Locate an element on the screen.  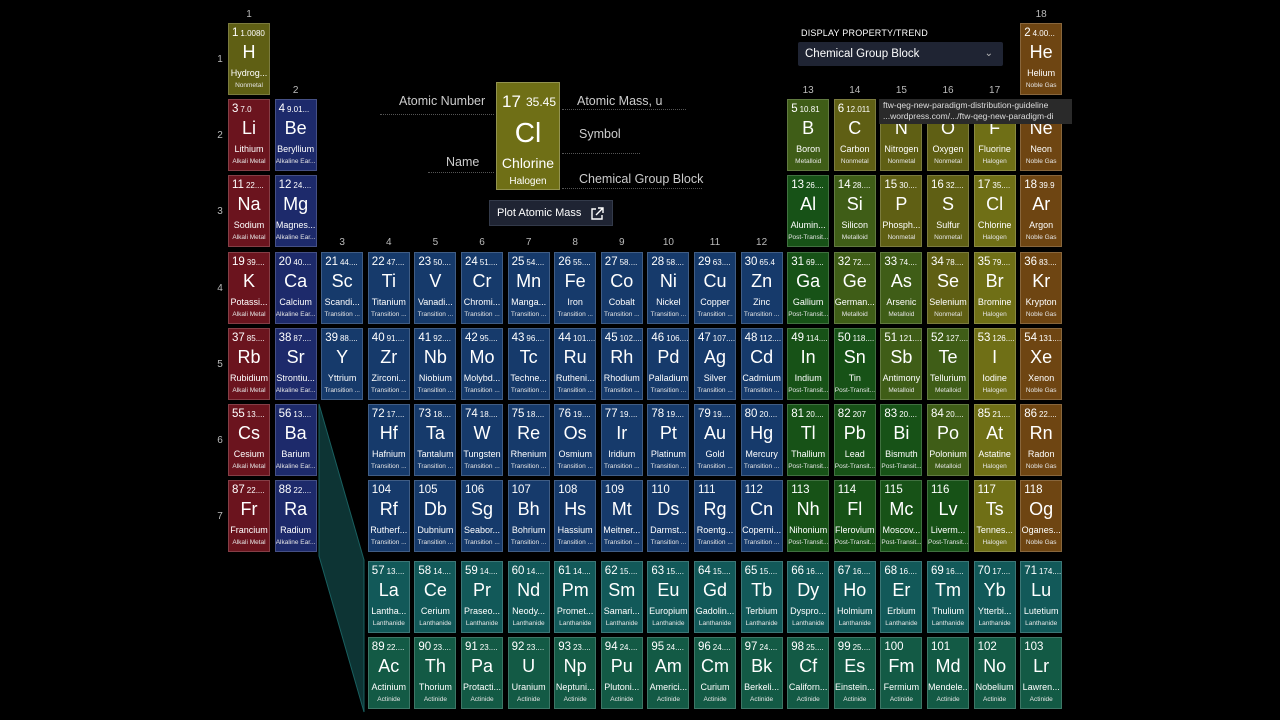
plot-atomic-mass-button: Plot Atomic Mass is located at coordinates (551, 213).